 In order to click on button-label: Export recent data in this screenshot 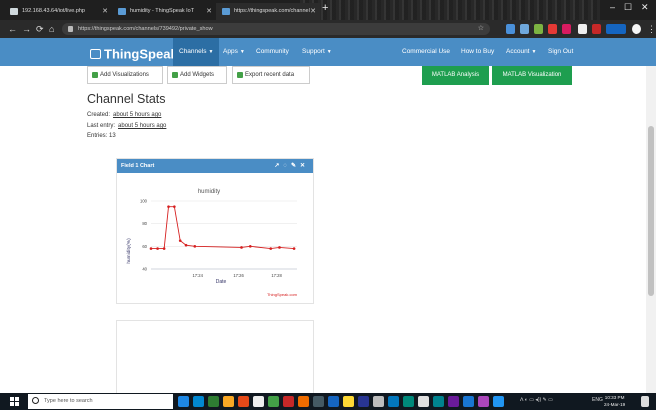, I will do `click(270, 75)`.